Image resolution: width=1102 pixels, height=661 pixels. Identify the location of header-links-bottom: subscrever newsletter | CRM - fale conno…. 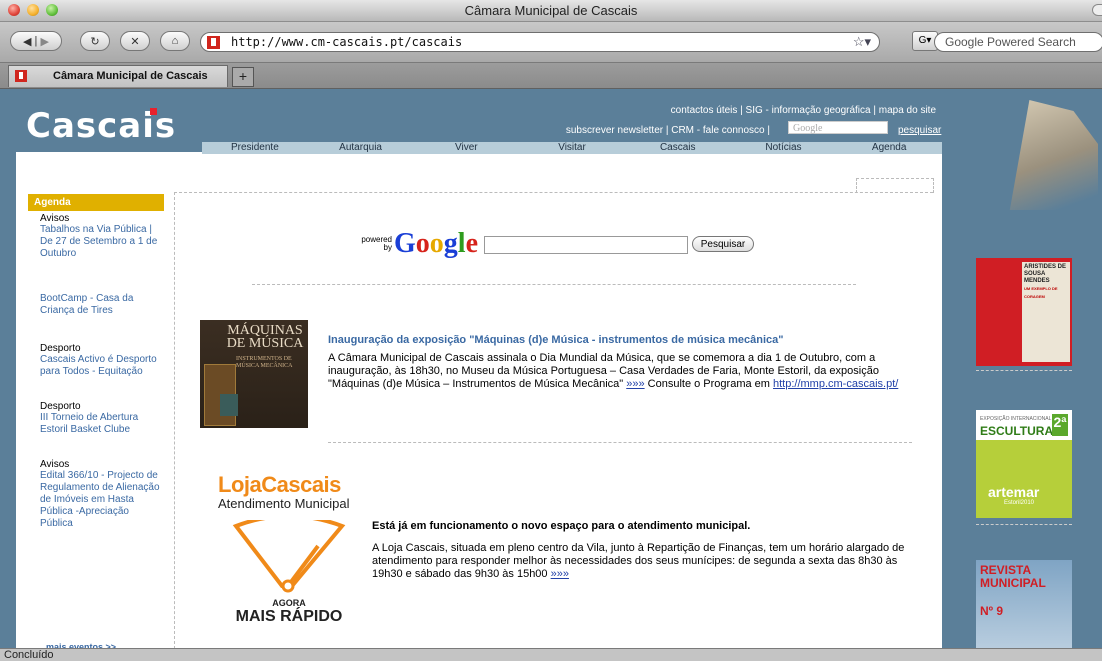
(668, 130).